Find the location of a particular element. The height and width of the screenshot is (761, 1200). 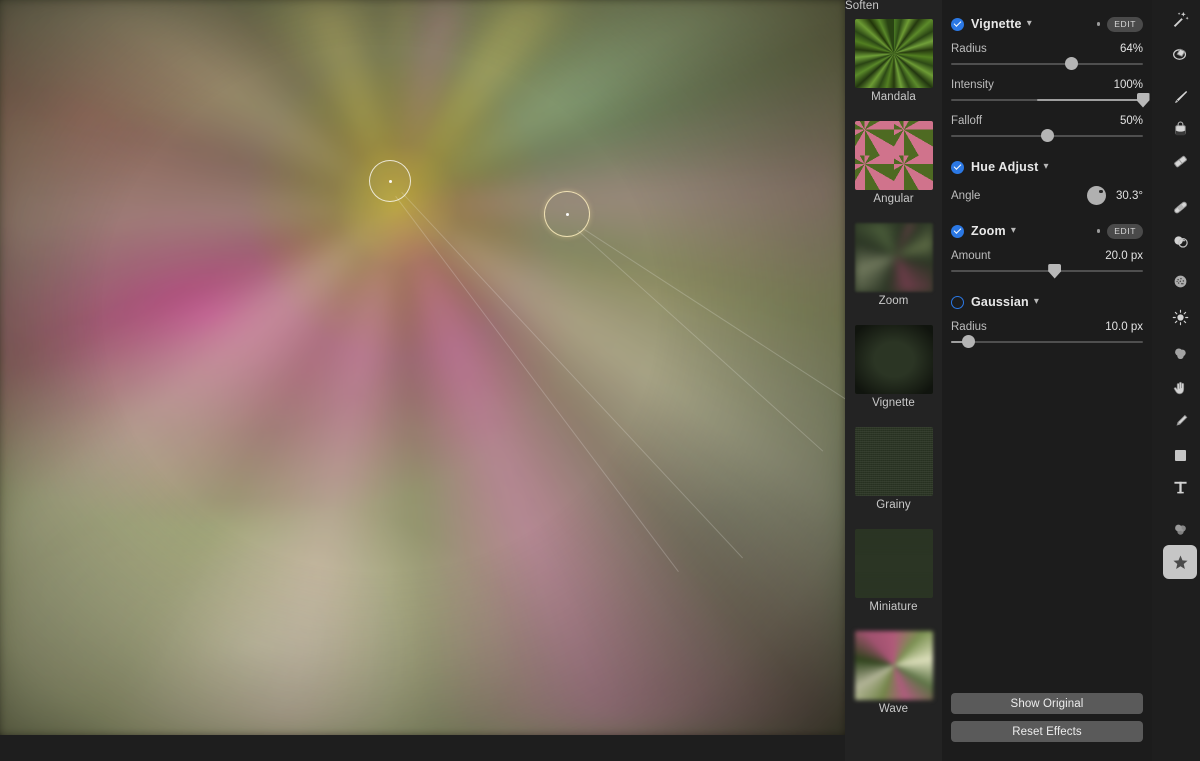

eraser-icon is located at coordinates (1180, 161).